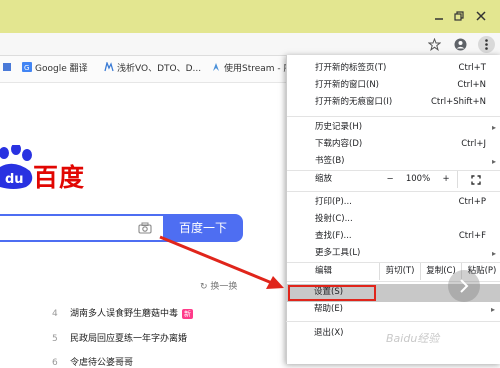 The width and height of the screenshot is (500, 368). I want to click on menu-label: 书签(B), so click(330, 161).